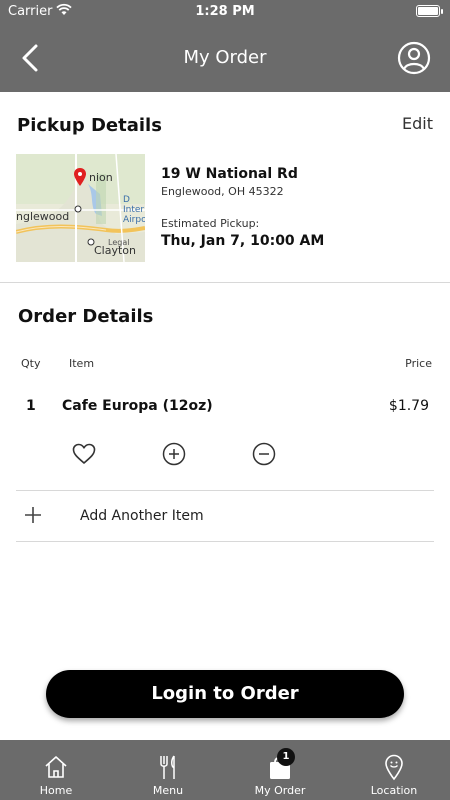 This screenshot has height=800, width=450. I want to click on home-icon, so click(56, 767).